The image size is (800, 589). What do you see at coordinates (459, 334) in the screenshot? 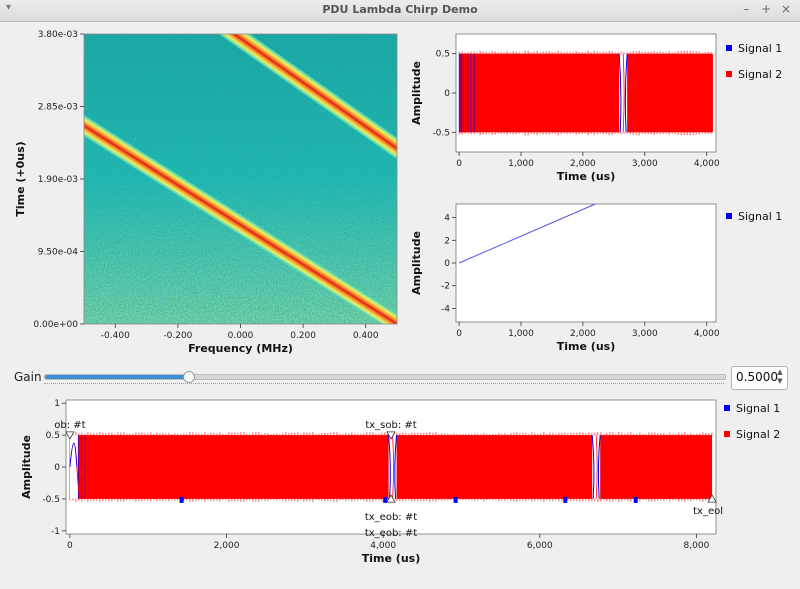
I see `time-mid-x-tick-label: 0` at bounding box center [459, 334].